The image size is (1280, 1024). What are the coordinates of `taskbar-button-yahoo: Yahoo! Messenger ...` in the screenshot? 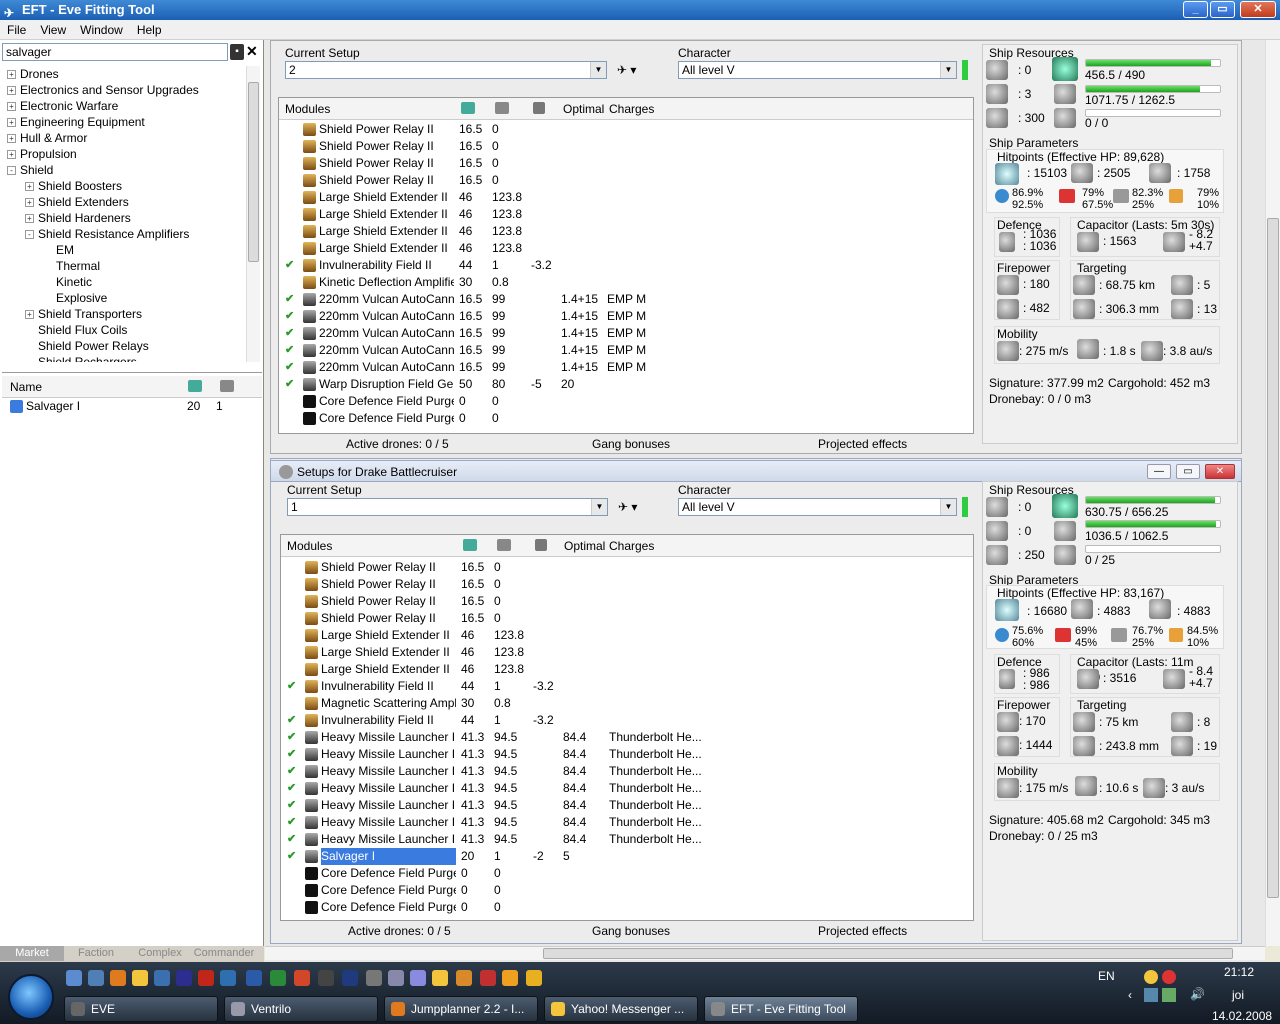 It's located at (621, 1009).